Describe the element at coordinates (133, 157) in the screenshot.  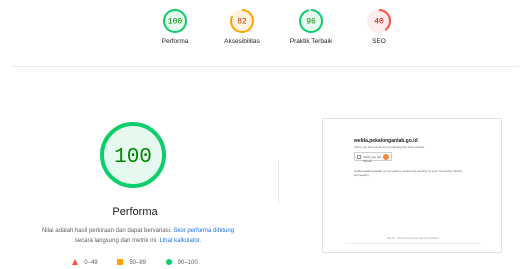
I see `main-score: 100` at that location.